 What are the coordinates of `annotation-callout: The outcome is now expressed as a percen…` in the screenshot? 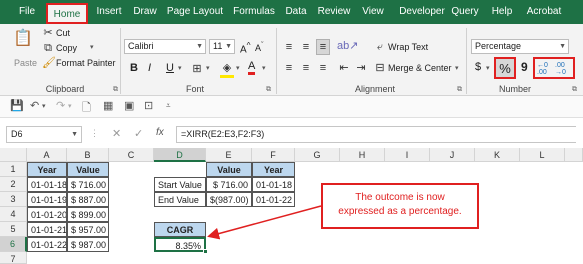 It's located at (400, 206).